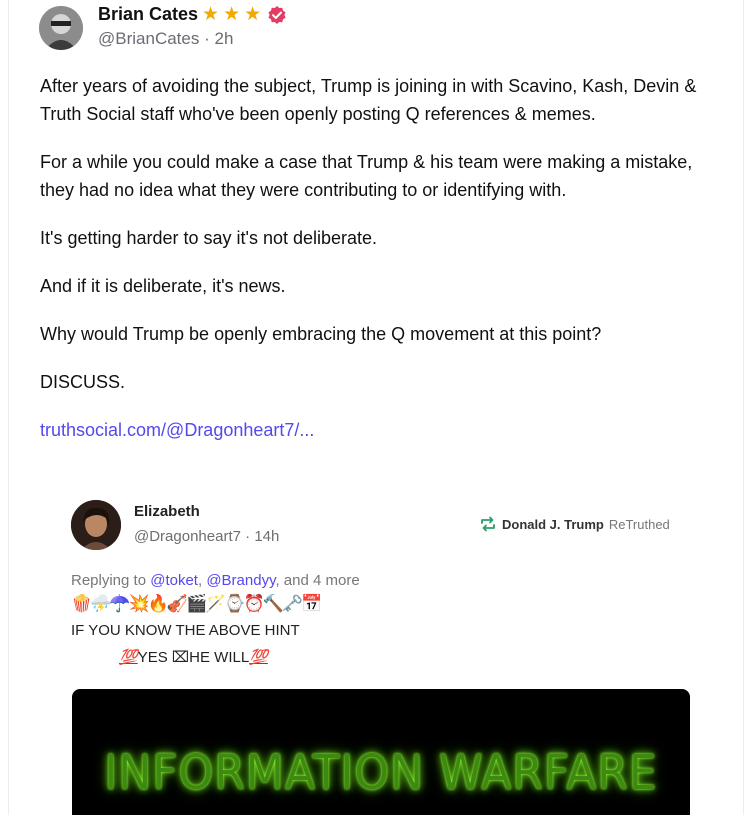 The image size is (750, 815). Describe the element at coordinates (488, 524) in the screenshot. I see `retruth-icon` at that location.